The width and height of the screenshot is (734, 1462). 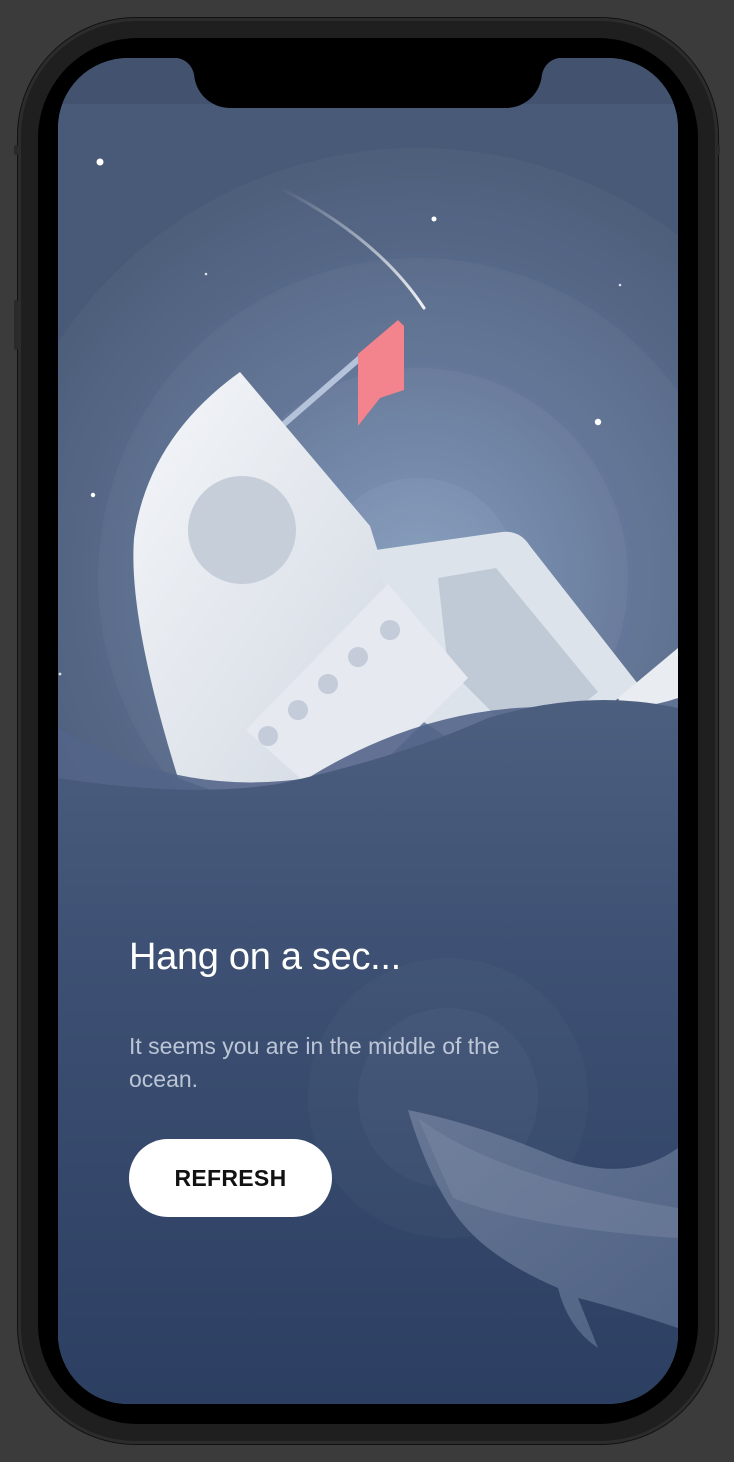 I want to click on notch, so click(x=368, y=83).